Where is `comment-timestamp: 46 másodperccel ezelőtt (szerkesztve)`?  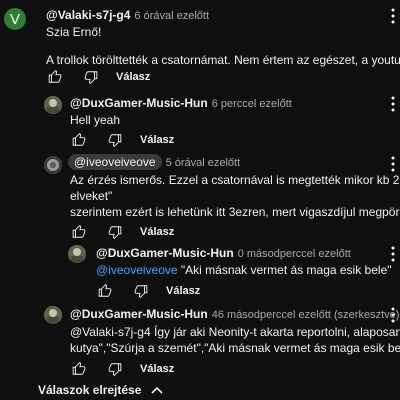 comment-timestamp: 46 másodperccel ezelőtt (szerkesztve) is located at coordinates (306, 315).